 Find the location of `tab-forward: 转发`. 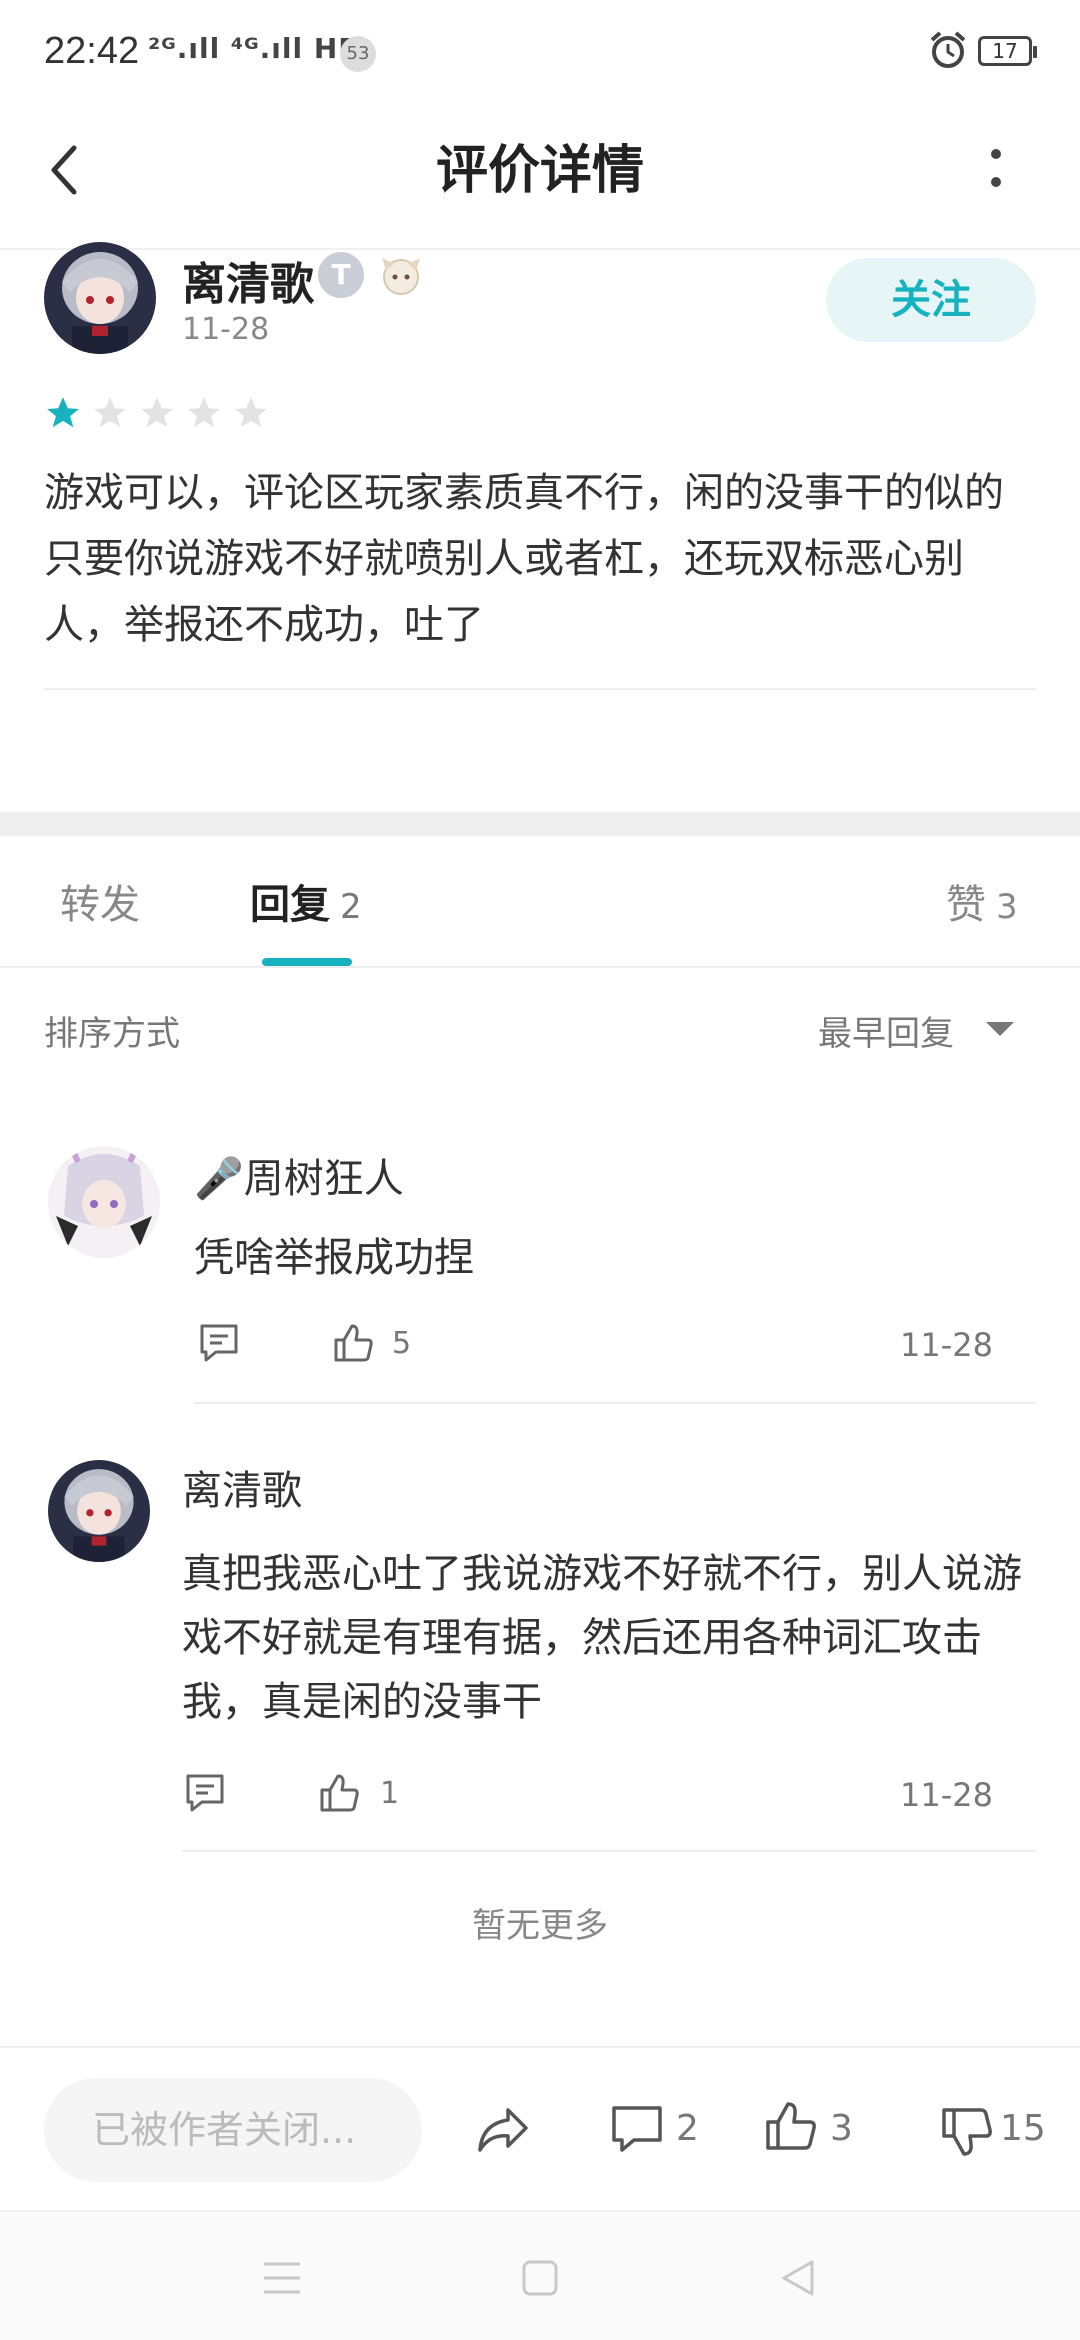

tab-forward: 转发 is located at coordinates (100, 901).